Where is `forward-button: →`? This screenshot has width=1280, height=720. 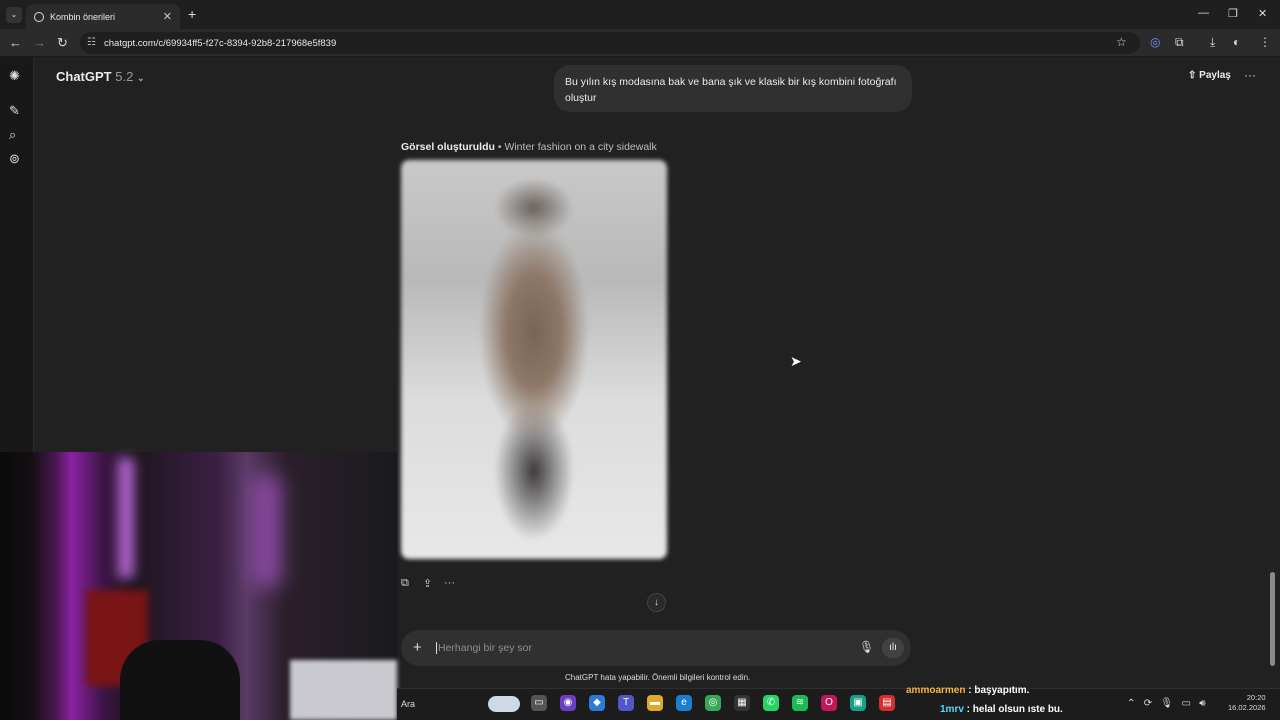
forward-button: → is located at coordinates (39, 42).